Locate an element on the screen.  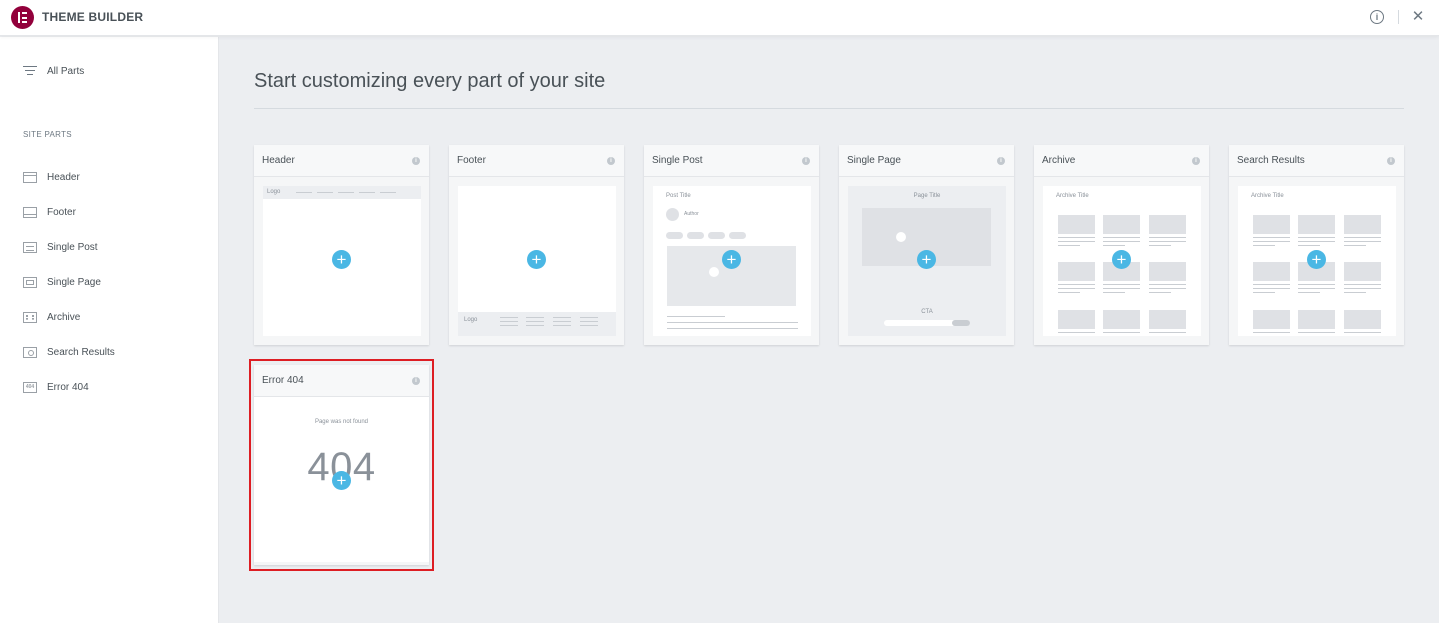
sidebar-item-error-404: 404 Error 404 is located at coordinates (56, 387).